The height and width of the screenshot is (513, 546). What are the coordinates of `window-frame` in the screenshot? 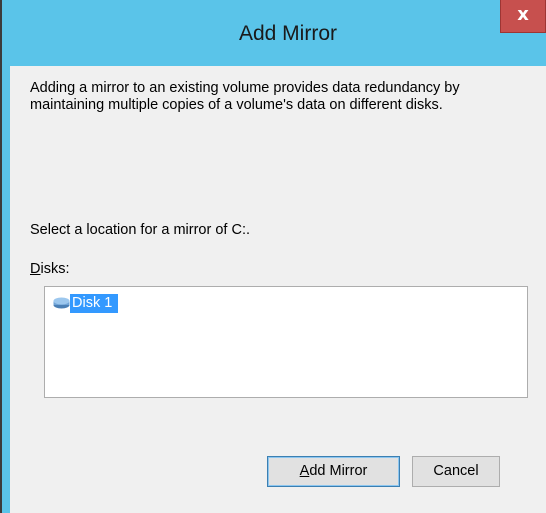 It's located at (5, 256).